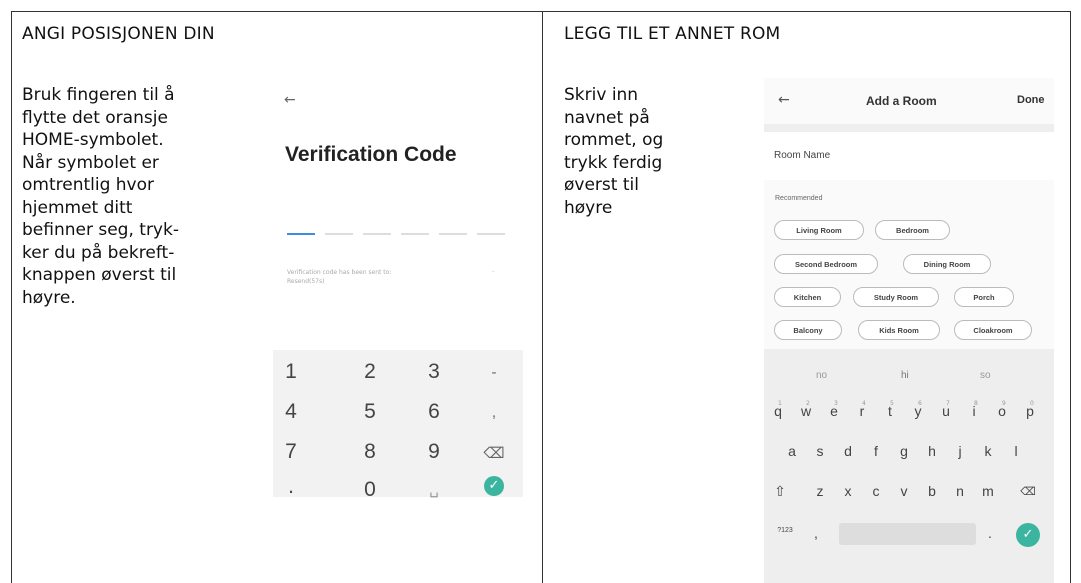 This screenshot has height=583, width=1081. What do you see at coordinates (918, 411) in the screenshot?
I see `key-y: y` at bounding box center [918, 411].